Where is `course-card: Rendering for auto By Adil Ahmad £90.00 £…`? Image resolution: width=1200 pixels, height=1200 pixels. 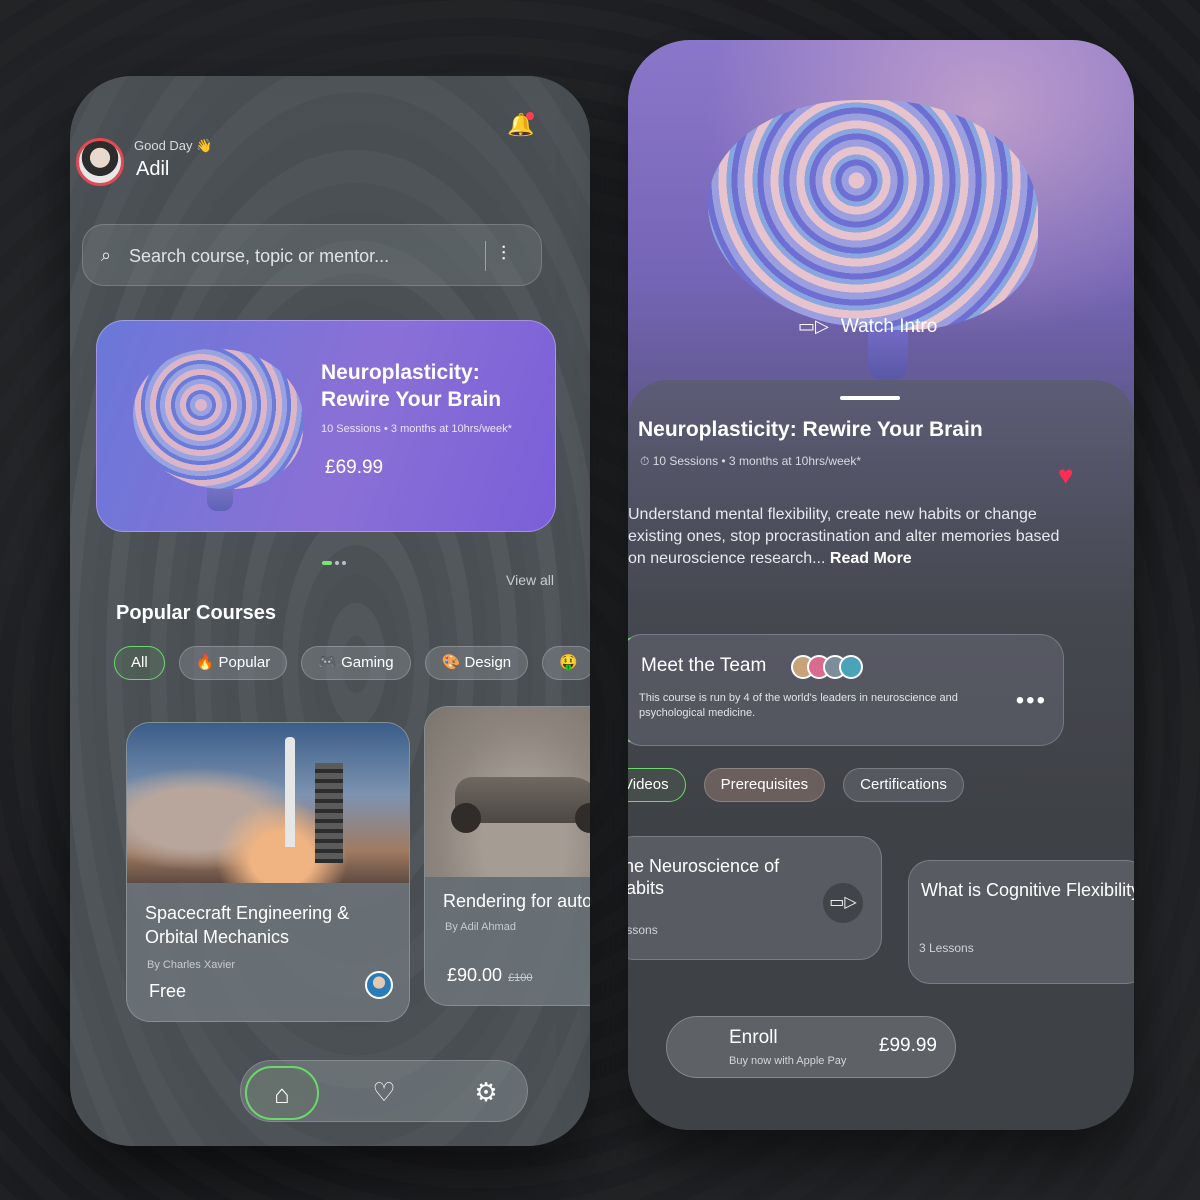
course-card: Rendering for auto By Adil Ahmad £90.00 £… is located at coordinates (507, 856).